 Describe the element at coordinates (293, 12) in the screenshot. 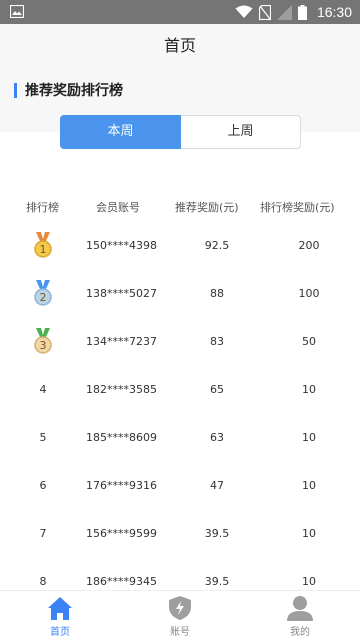

I see `status-icons: 16:30` at that location.